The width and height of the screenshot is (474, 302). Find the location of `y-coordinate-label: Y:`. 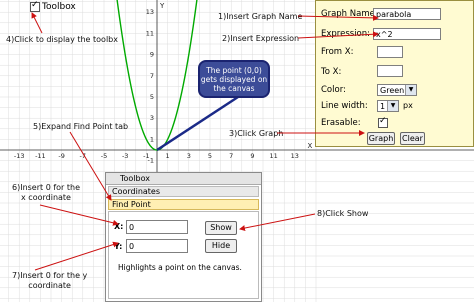

y-coordinate-label: Y: is located at coordinates (118, 246).